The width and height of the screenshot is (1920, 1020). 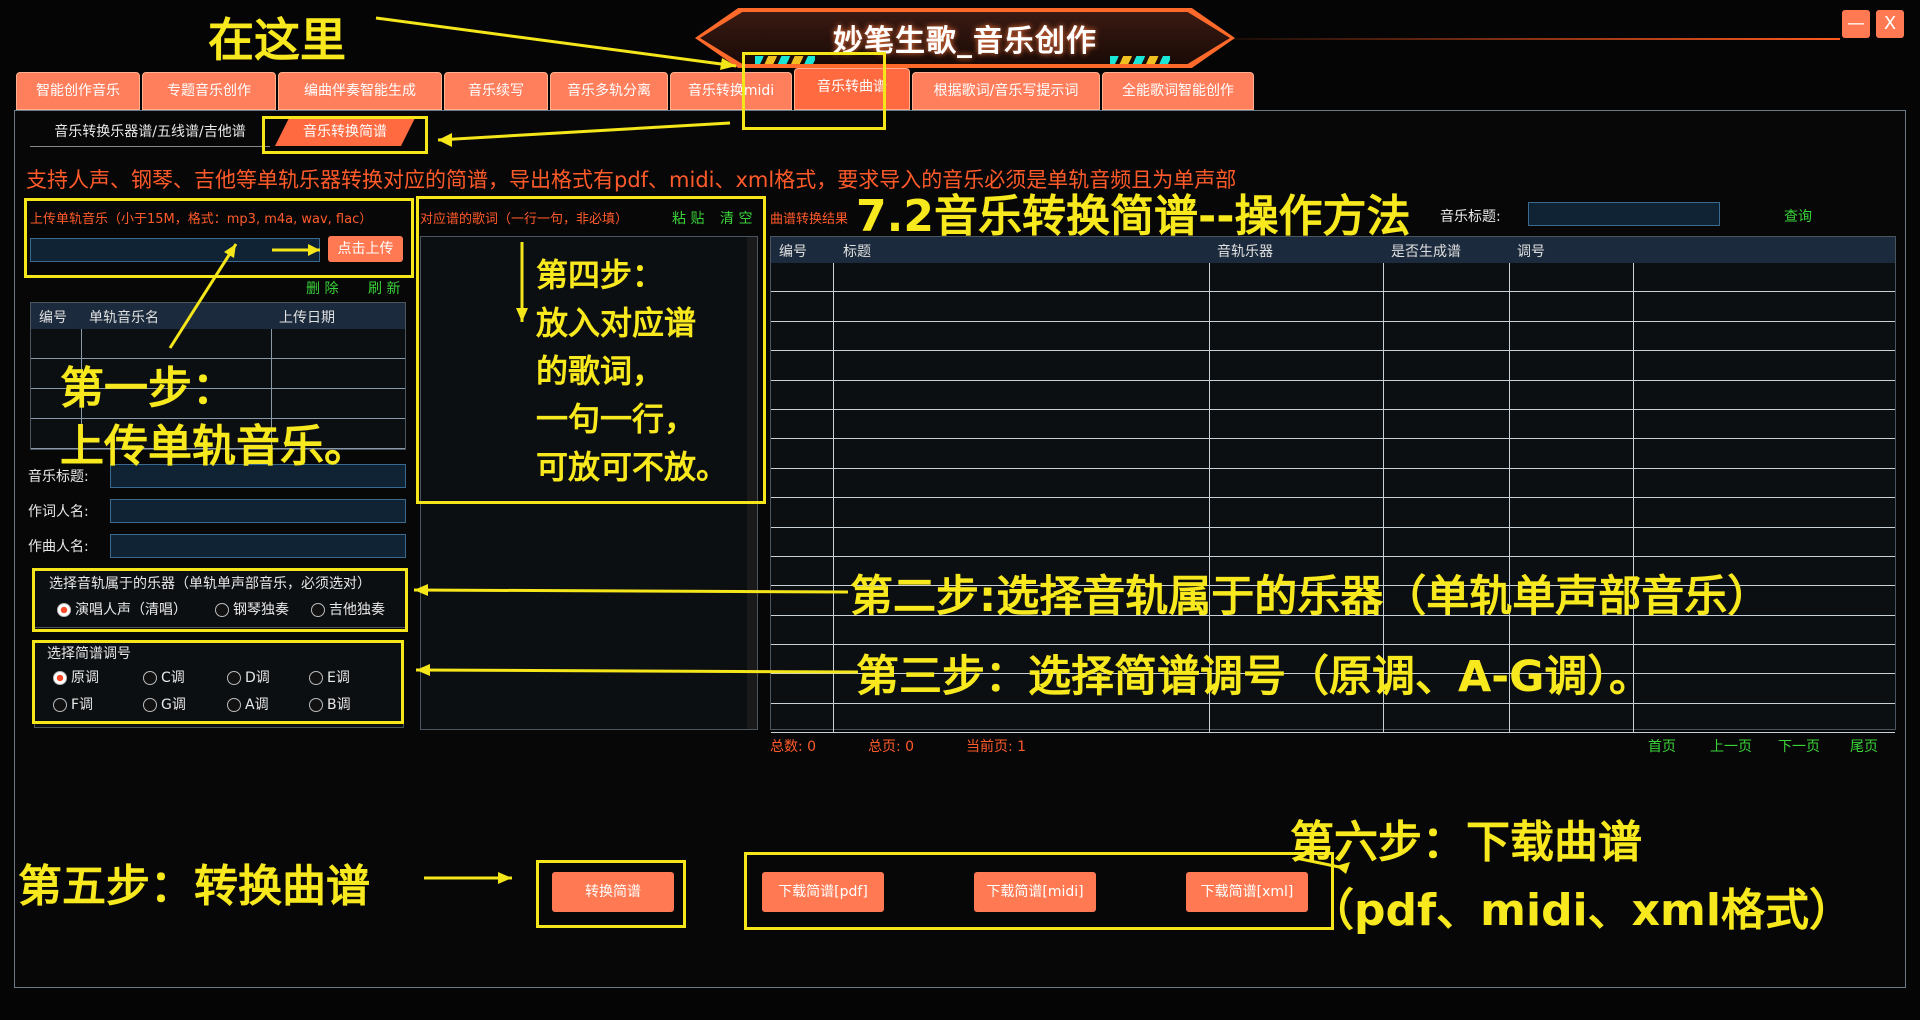 What do you see at coordinates (277, 40) in the screenshot?
I see `annot-here: 在这里` at bounding box center [277, 40].